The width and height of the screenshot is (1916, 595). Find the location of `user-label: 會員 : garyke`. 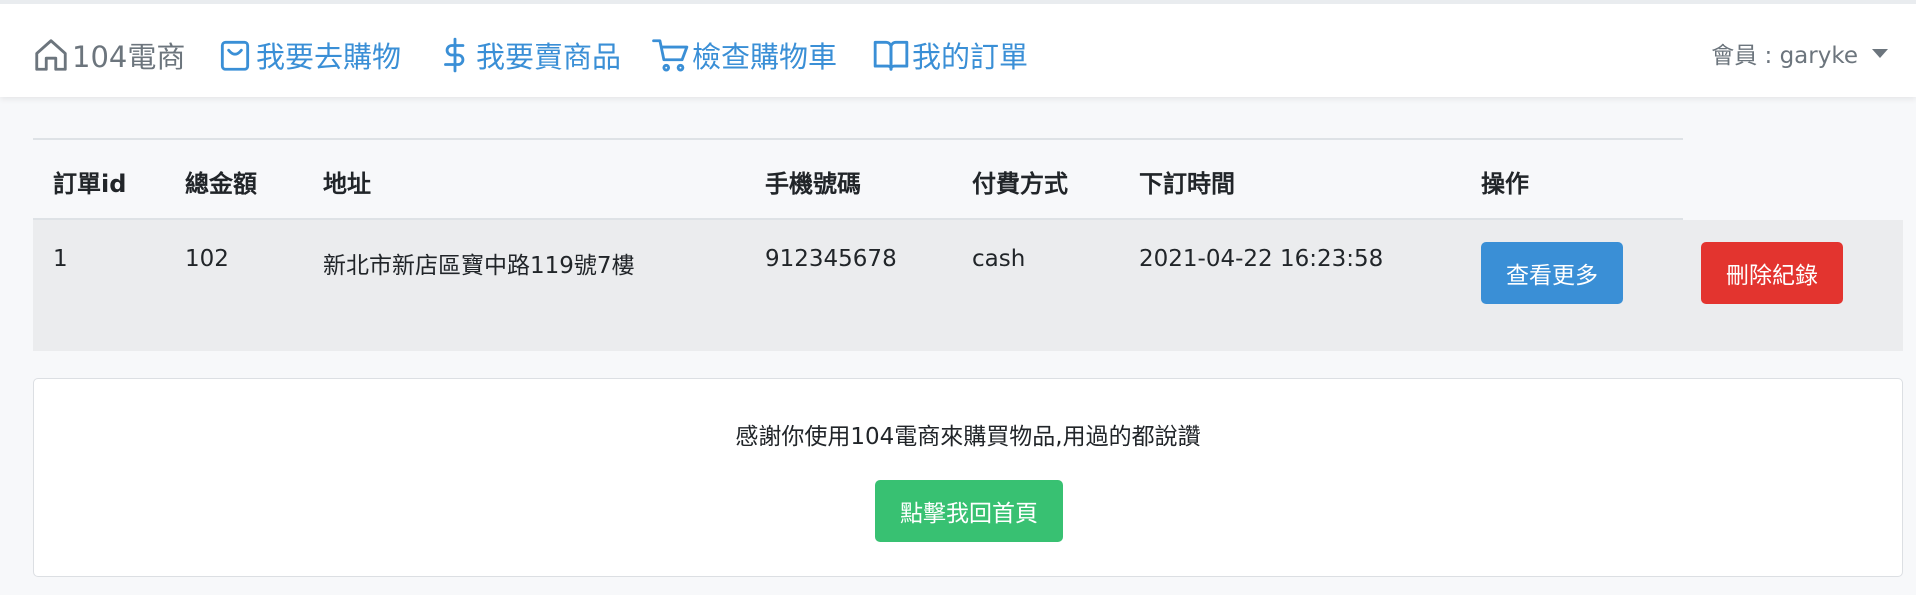

user-label: 會員 : garyke is located at coordinates (1784, 56).